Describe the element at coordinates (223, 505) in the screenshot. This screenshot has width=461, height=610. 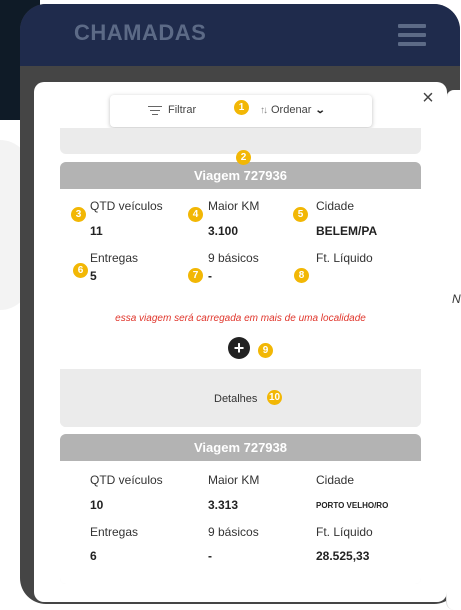
I see `km-value: 3.313` at that location.